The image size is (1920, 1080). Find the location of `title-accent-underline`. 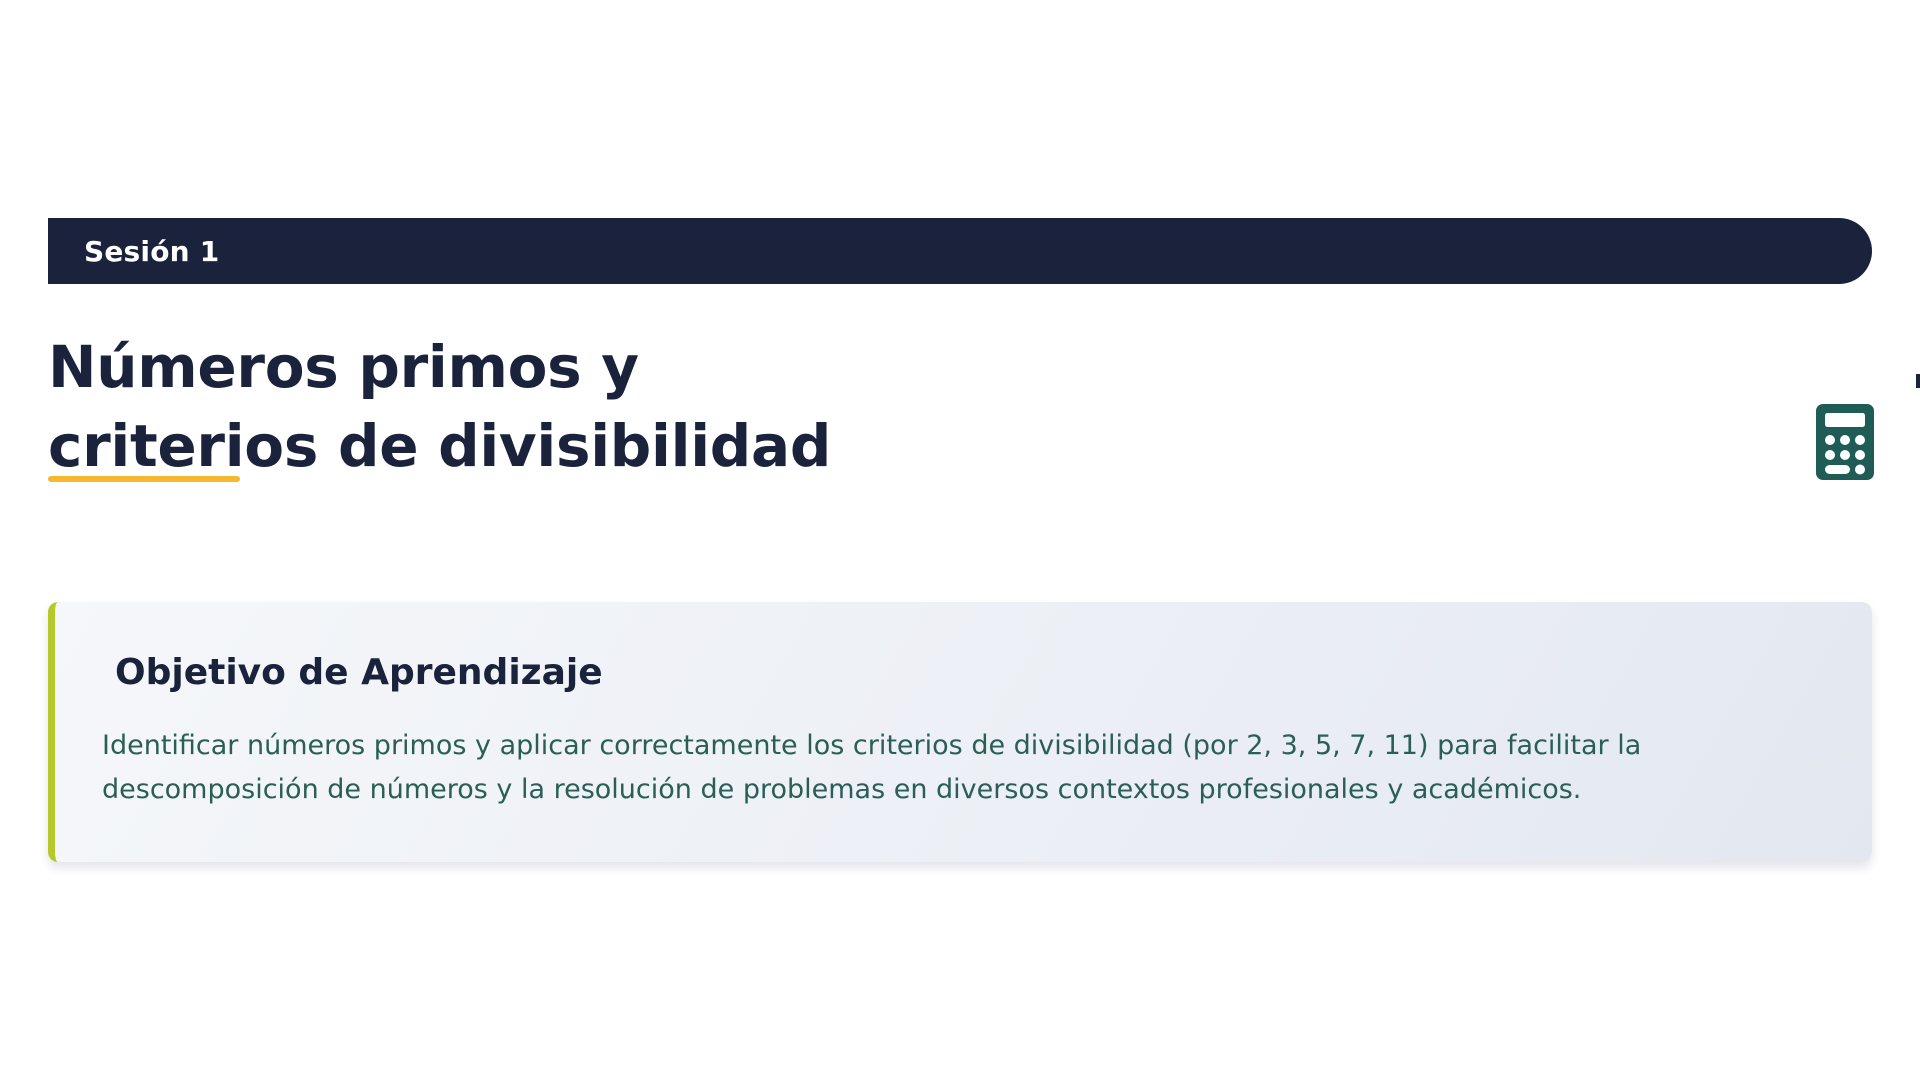

title-accent-underline is located at coordinates (144, 479).